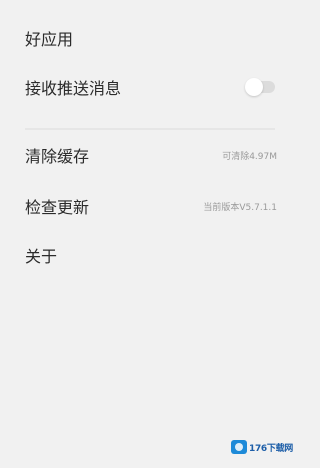 The height and width of the screenshot is (468, 320). I want to click on about-item: 关于, so click(148, 255).